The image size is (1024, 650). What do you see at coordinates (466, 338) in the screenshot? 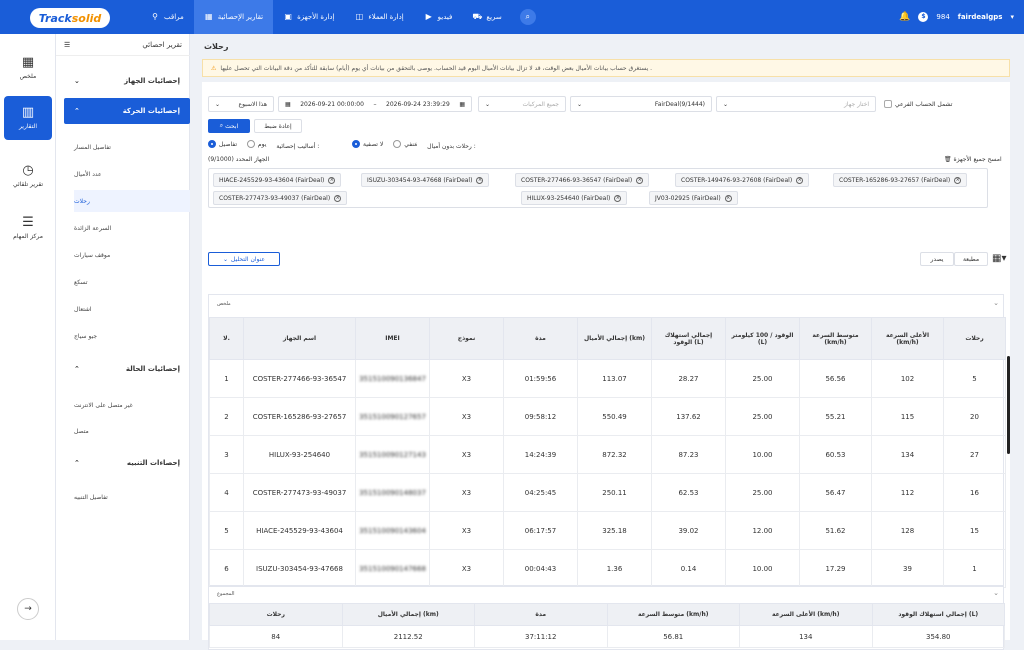
I see `column-header: نموذج` at bounding box center [466, 338].